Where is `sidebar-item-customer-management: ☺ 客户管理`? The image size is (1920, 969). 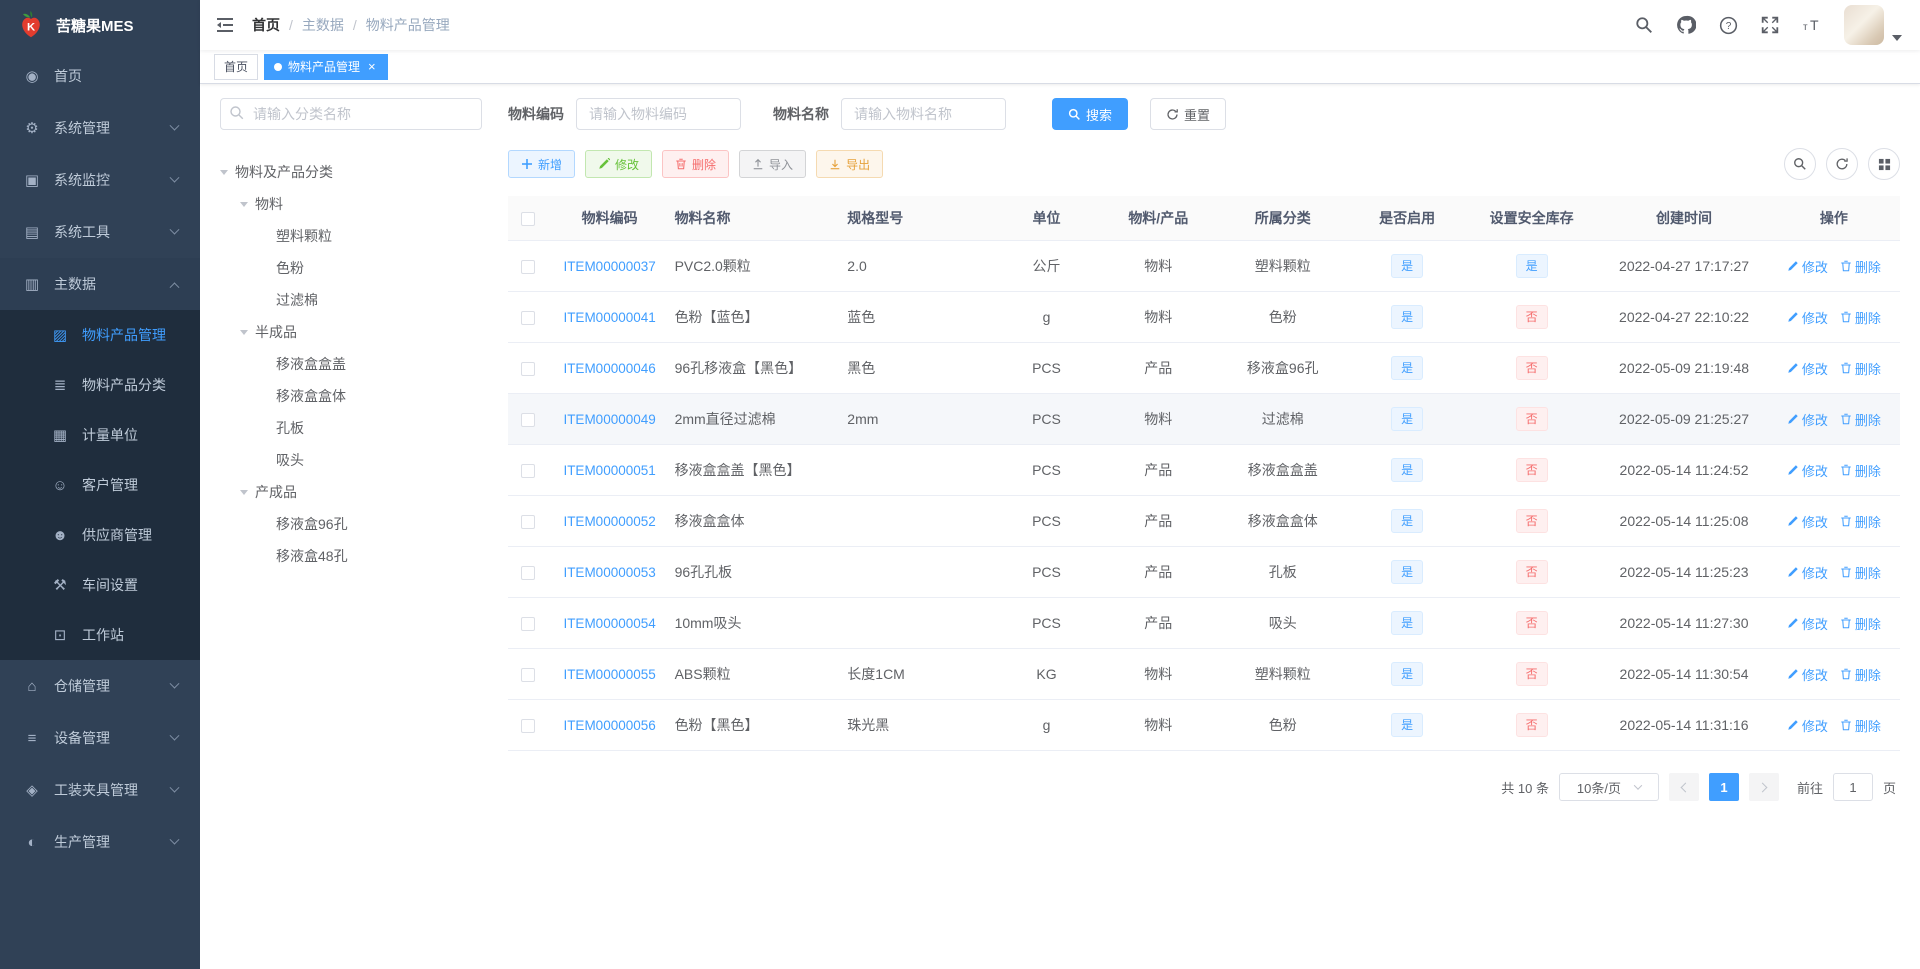
sidebar-item-customer-management: ☺ 客户管理 is located at coordinates (100, 485).